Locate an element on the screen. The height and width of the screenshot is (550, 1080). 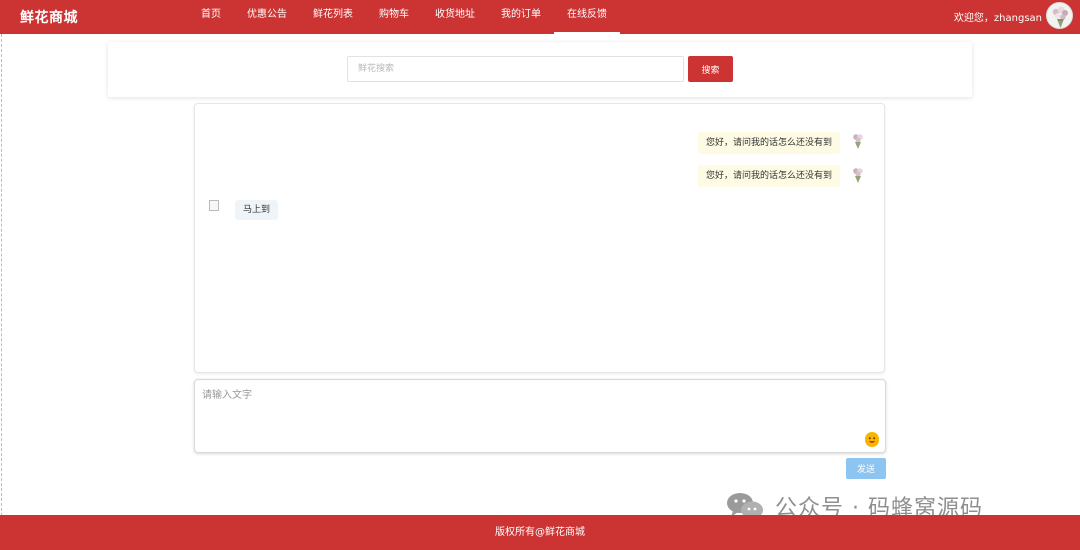
footer: 版权所有@鲜花商城 is located at coordinates (540, 532).